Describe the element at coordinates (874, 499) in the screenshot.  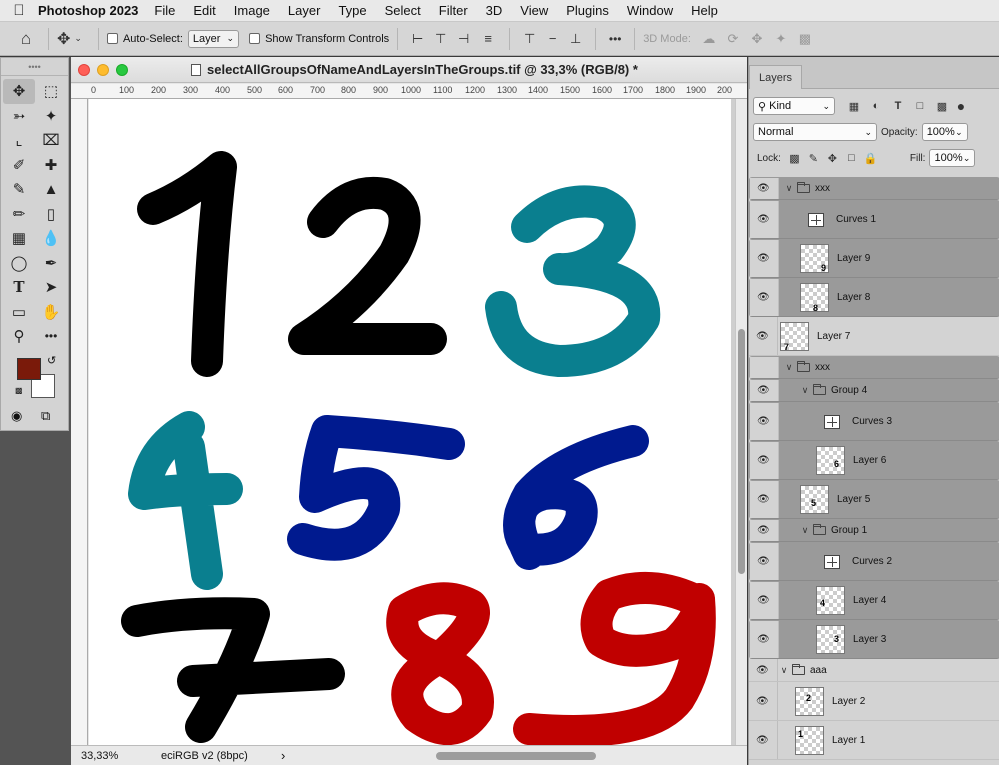
I see `layer-row: 👁 5 Layer 5` at that location.